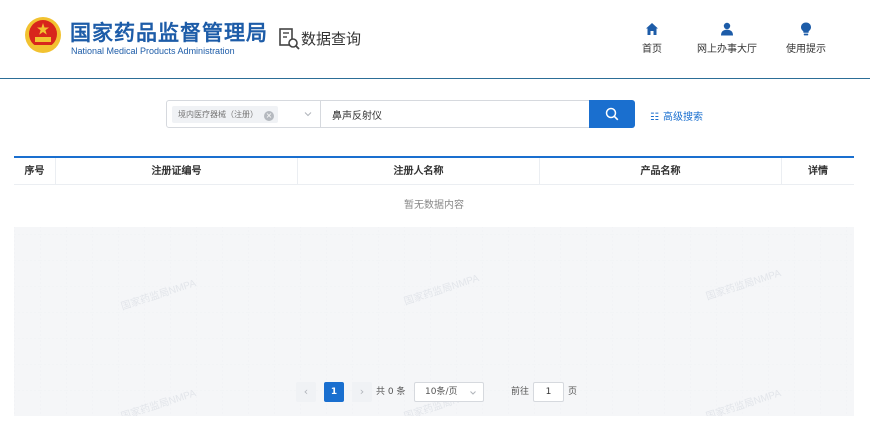 This screenshot has height=431, width=870. I want to click on page-size-value: 10条/页, so click(441, 392).